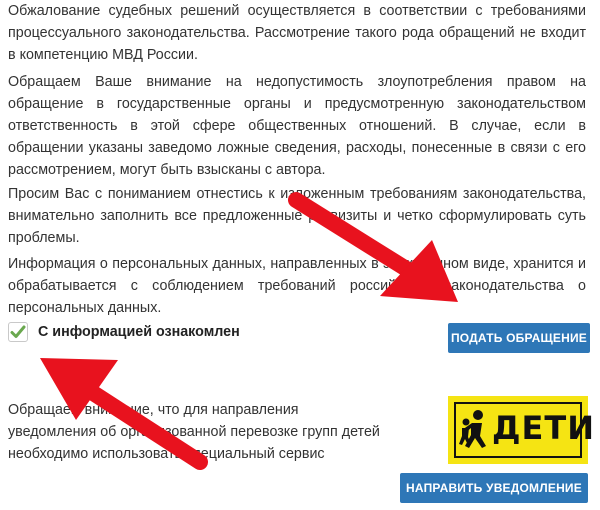 Image resolution: width=600 pixels, height=510 pixels. What do you see at coordinates (472, 429) in the screenshot?
I see `children-running-icon` at bounding box center [472, 429].